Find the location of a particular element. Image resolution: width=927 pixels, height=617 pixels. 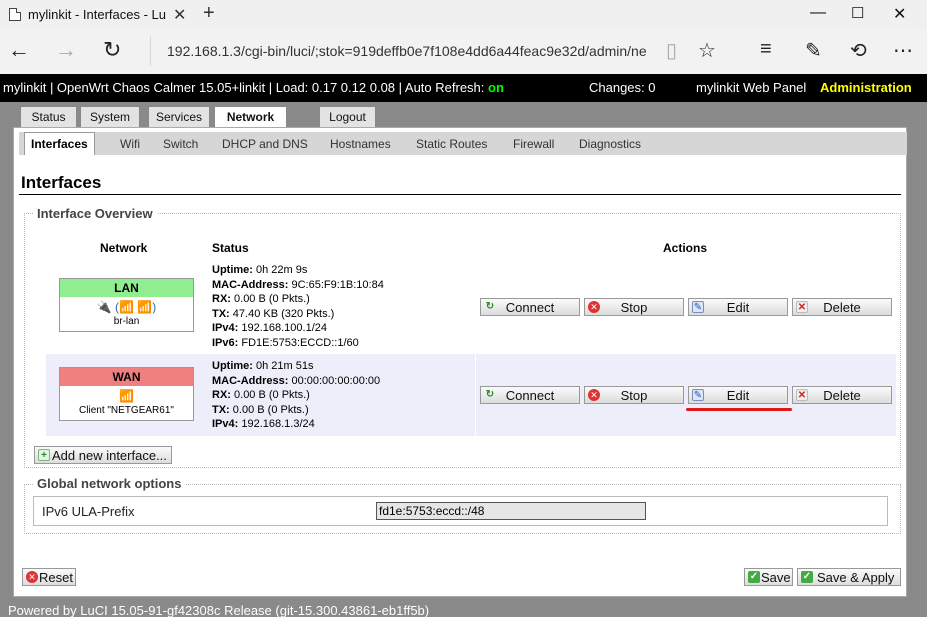

window-close-icon: ✕ is located at coordinates (899, 14).